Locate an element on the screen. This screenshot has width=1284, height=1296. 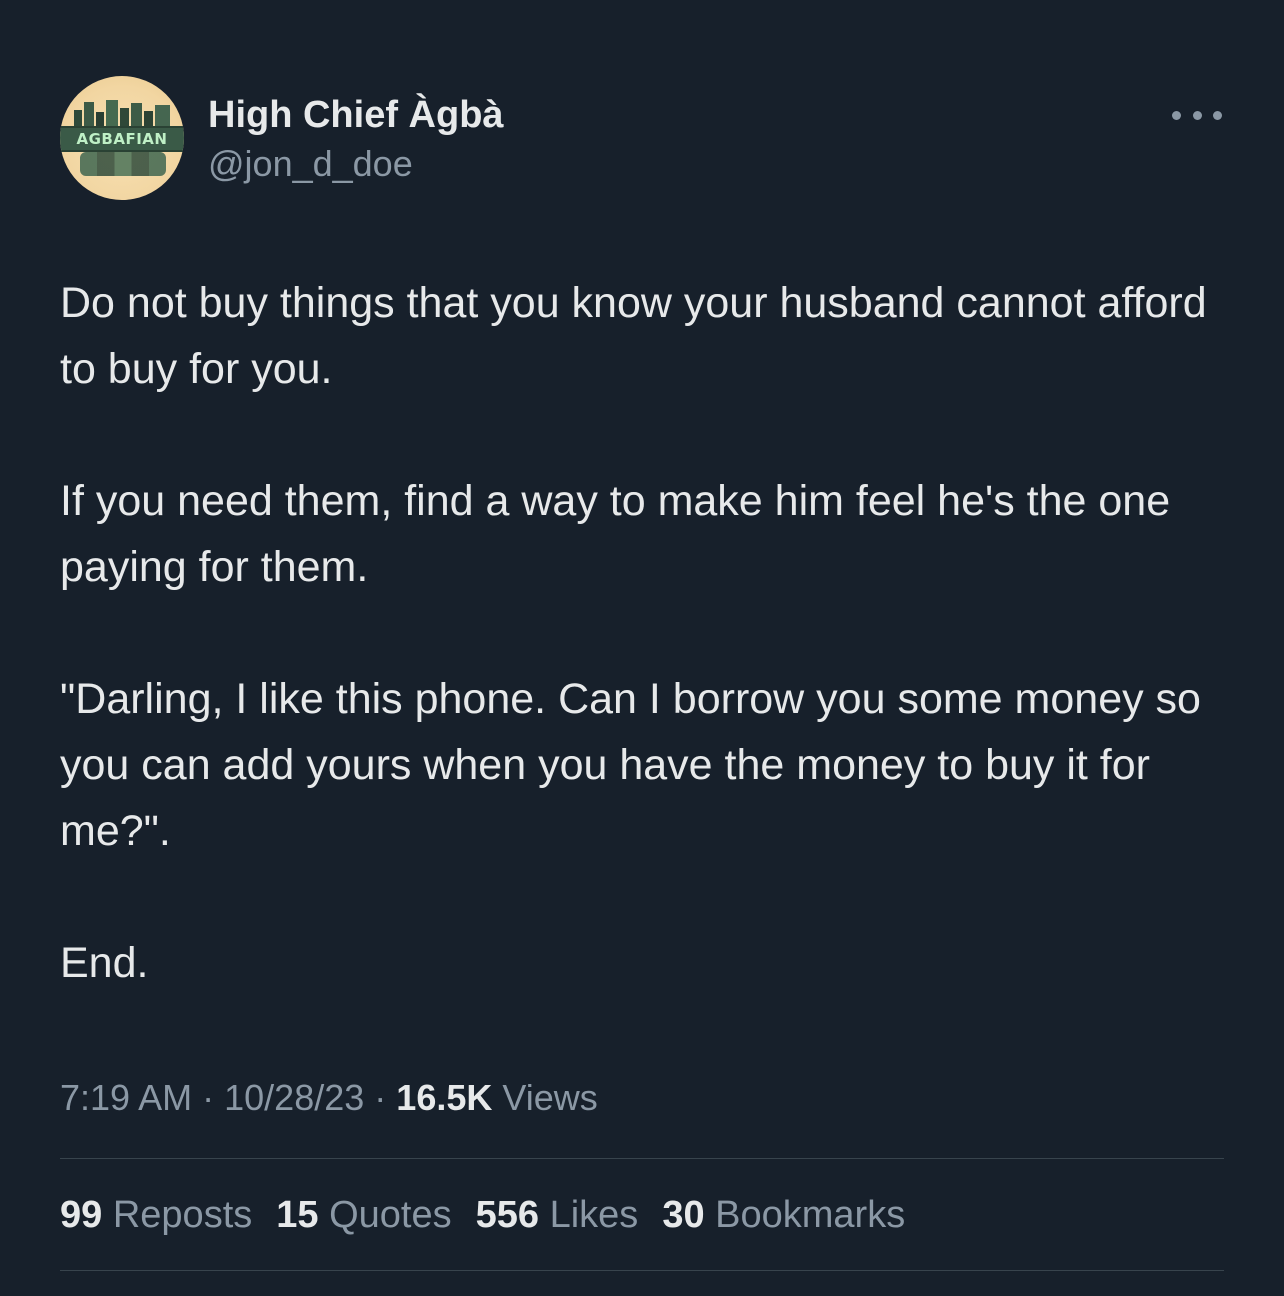
more-horizontal-icon is located at coordinates (1197, 115).